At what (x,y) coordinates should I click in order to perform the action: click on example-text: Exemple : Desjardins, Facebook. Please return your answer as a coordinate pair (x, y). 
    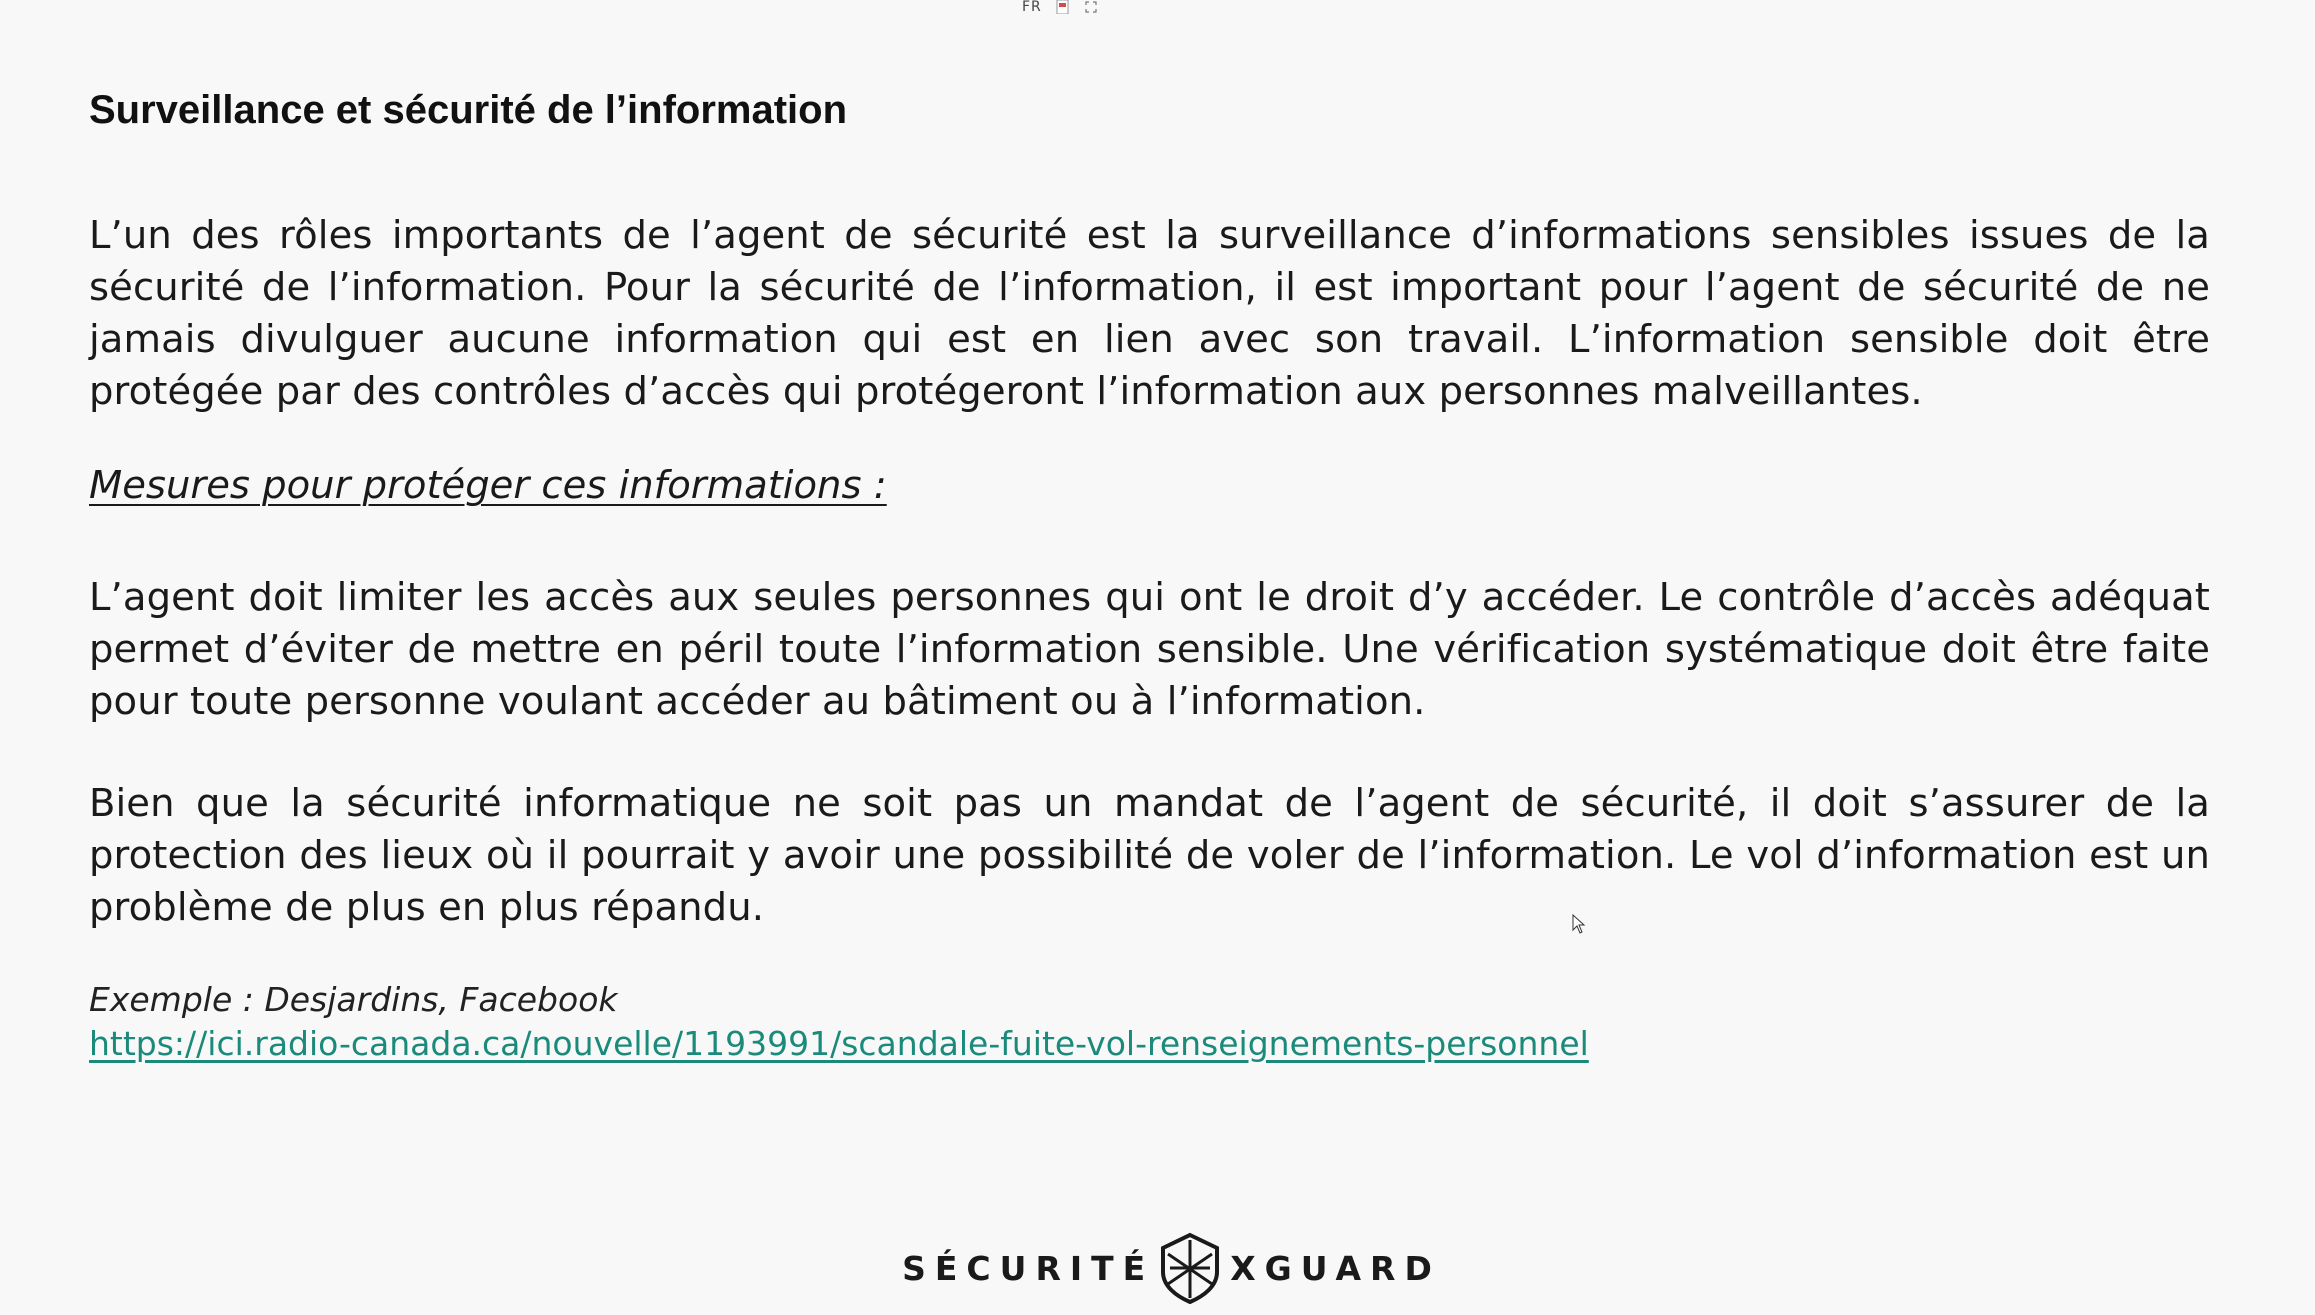
    Looking at the image, I should click on (353, 999).